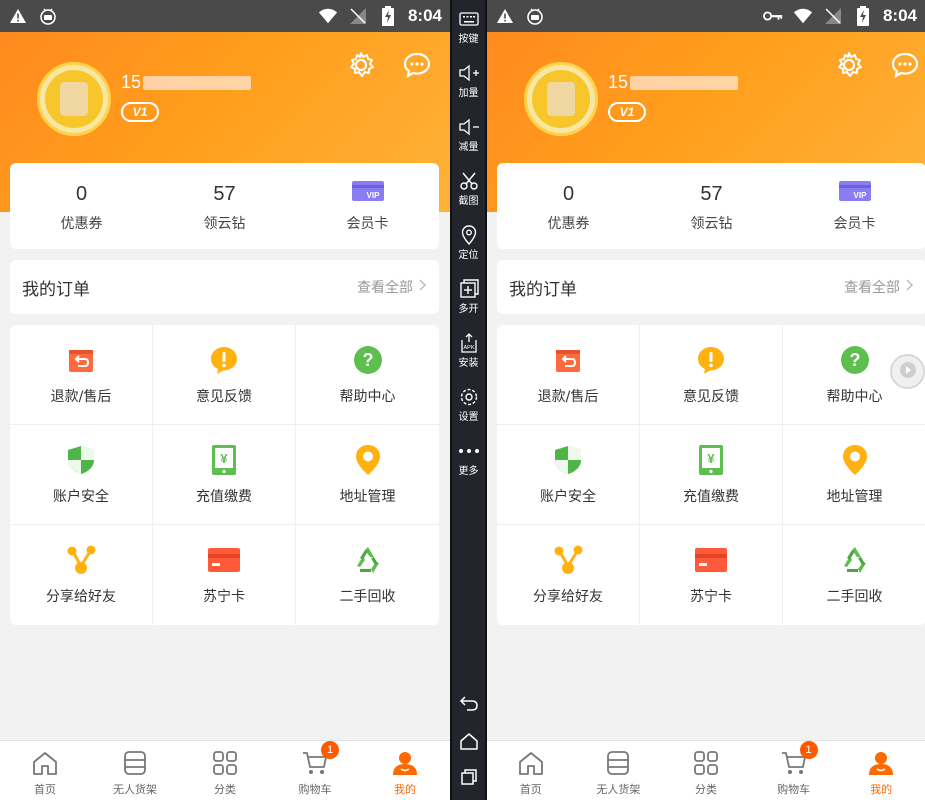 This screenshot has height=800, width=925. Describe the element at coordinates (854, 496) in the screenshot. I see `grid-label: 地址管理` at that location.